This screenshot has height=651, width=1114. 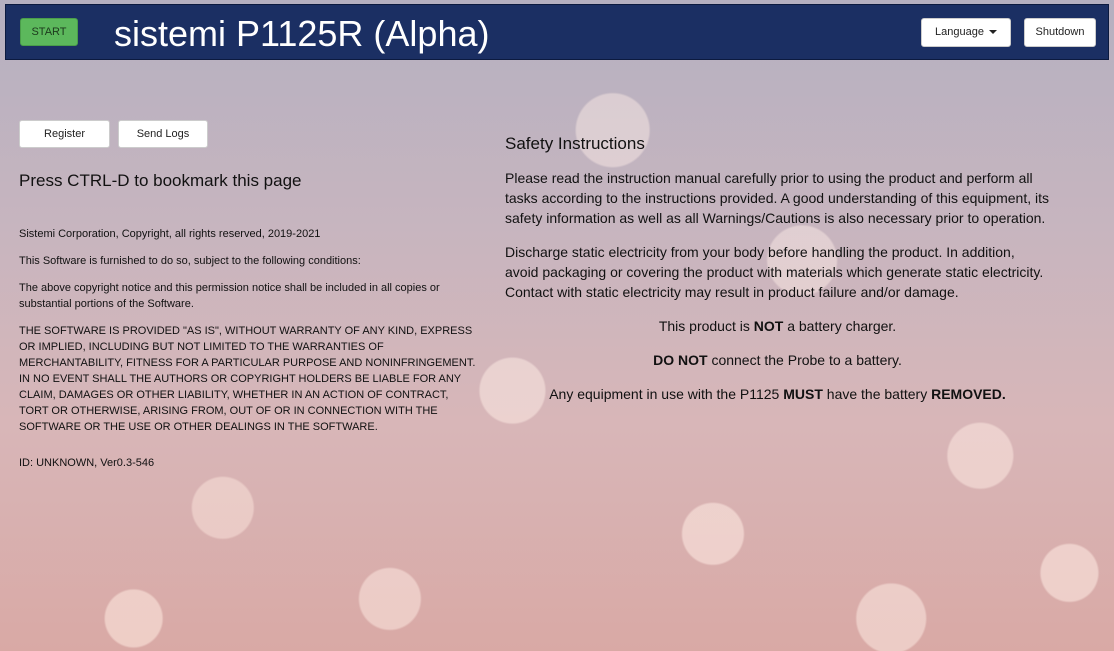 I want to click on caret-down-icon, so click(x=992, y=32).